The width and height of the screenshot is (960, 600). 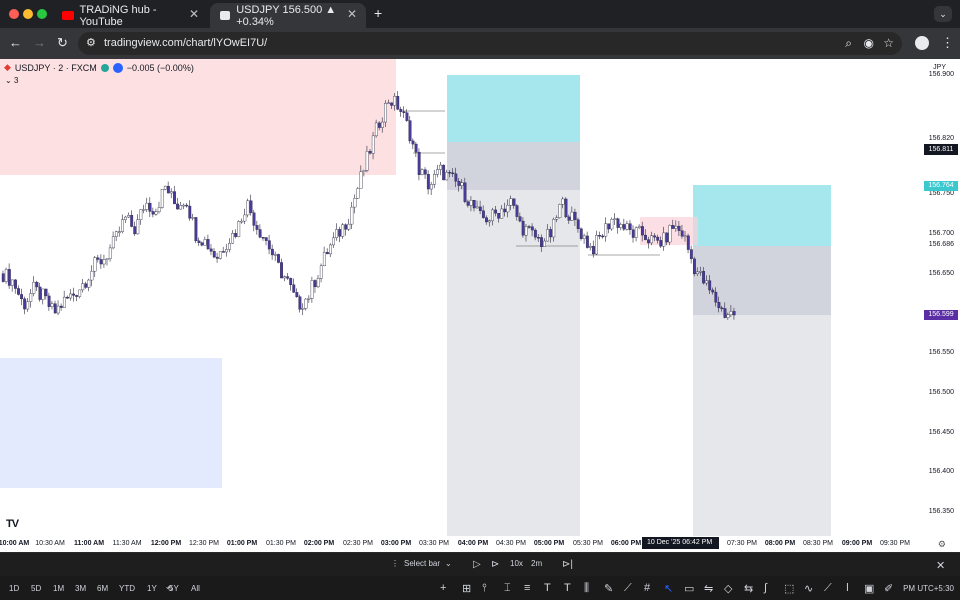 What do you see at coordinates (15, 42) in the screenshot?
I see `back-icon: ←` at bounding box center [15, 42].